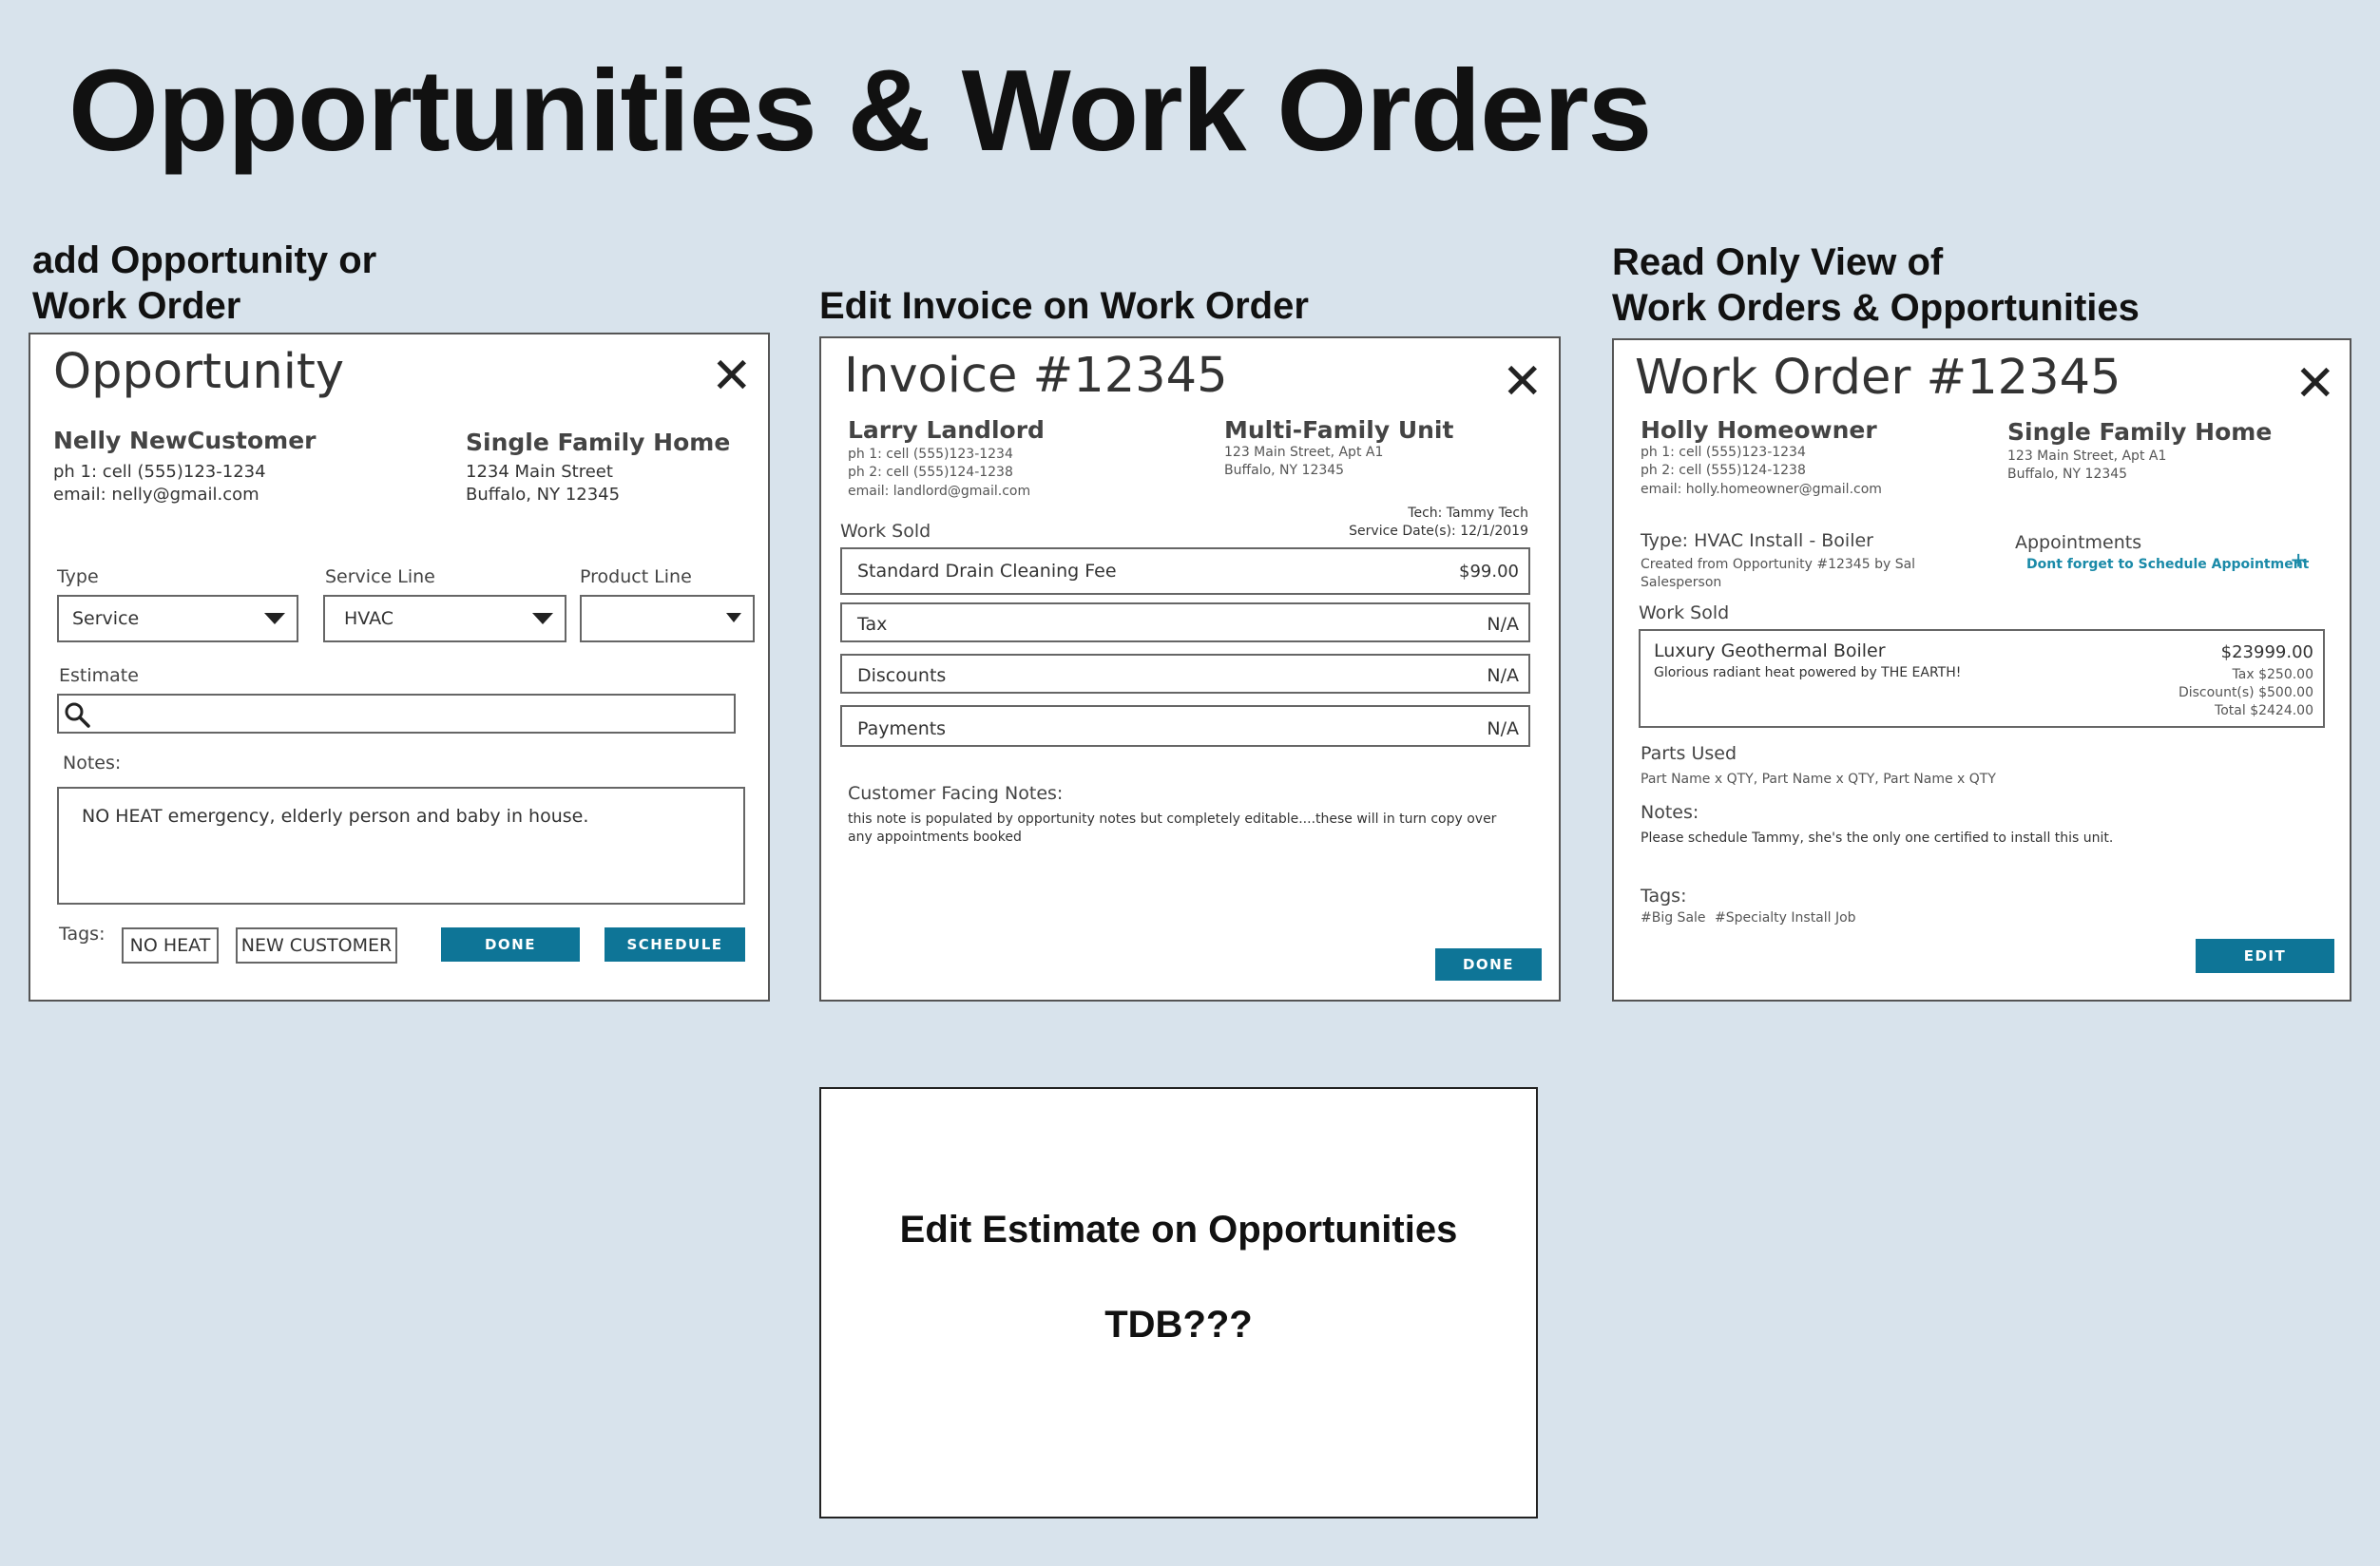 This screenshot has width=2380, height=1566. What do you see at coordinates (902, 676) in the screenshot?
I see `discounts-label: Discounts` at bounding box center [902, 676].